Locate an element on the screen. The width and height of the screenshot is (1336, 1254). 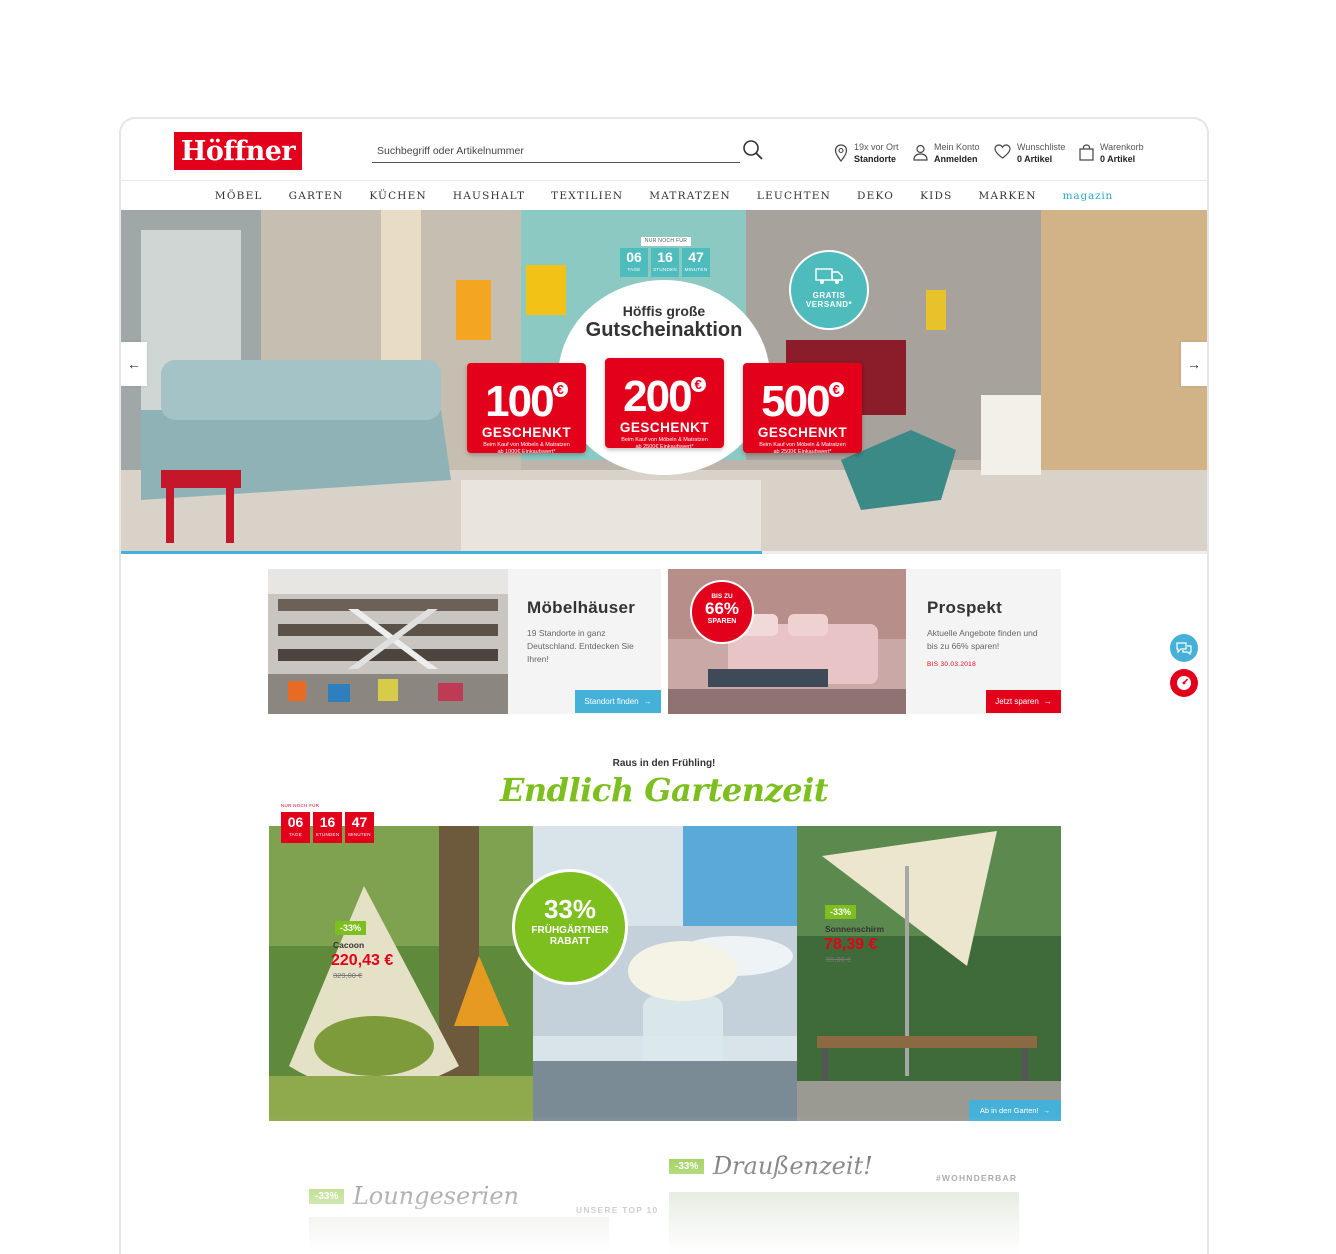
nav-item-haushalt: HAUSHALT is located at coordinates (489, 196).